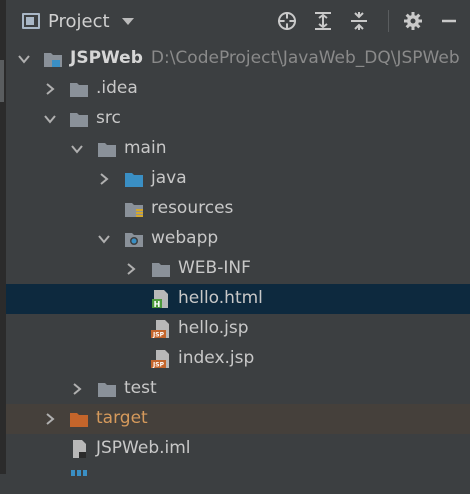 This screenshot has height=494, width=470. I want to click on excluded-folder-icon, so click(79, 420).